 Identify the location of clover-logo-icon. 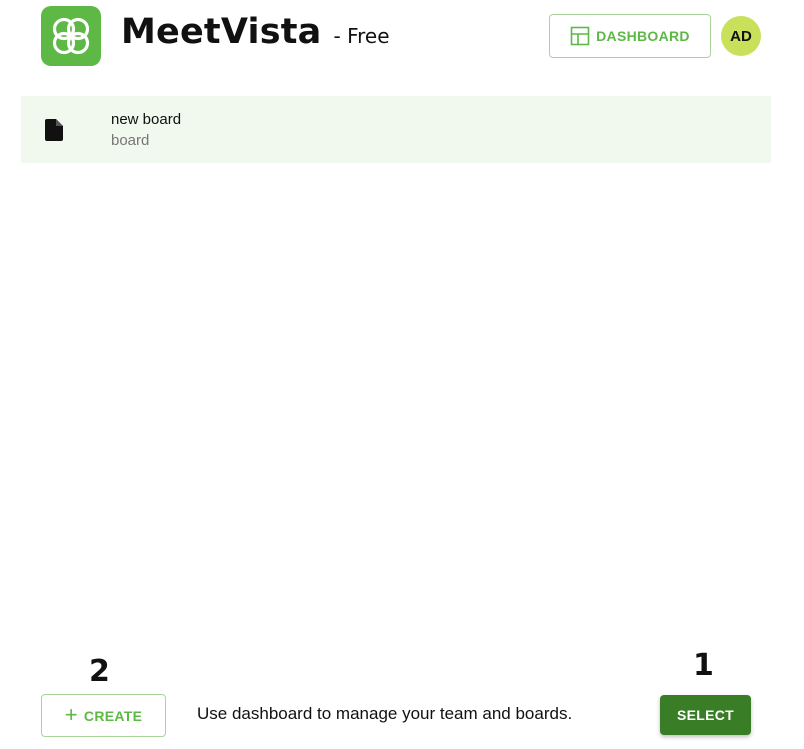
(71, 36).